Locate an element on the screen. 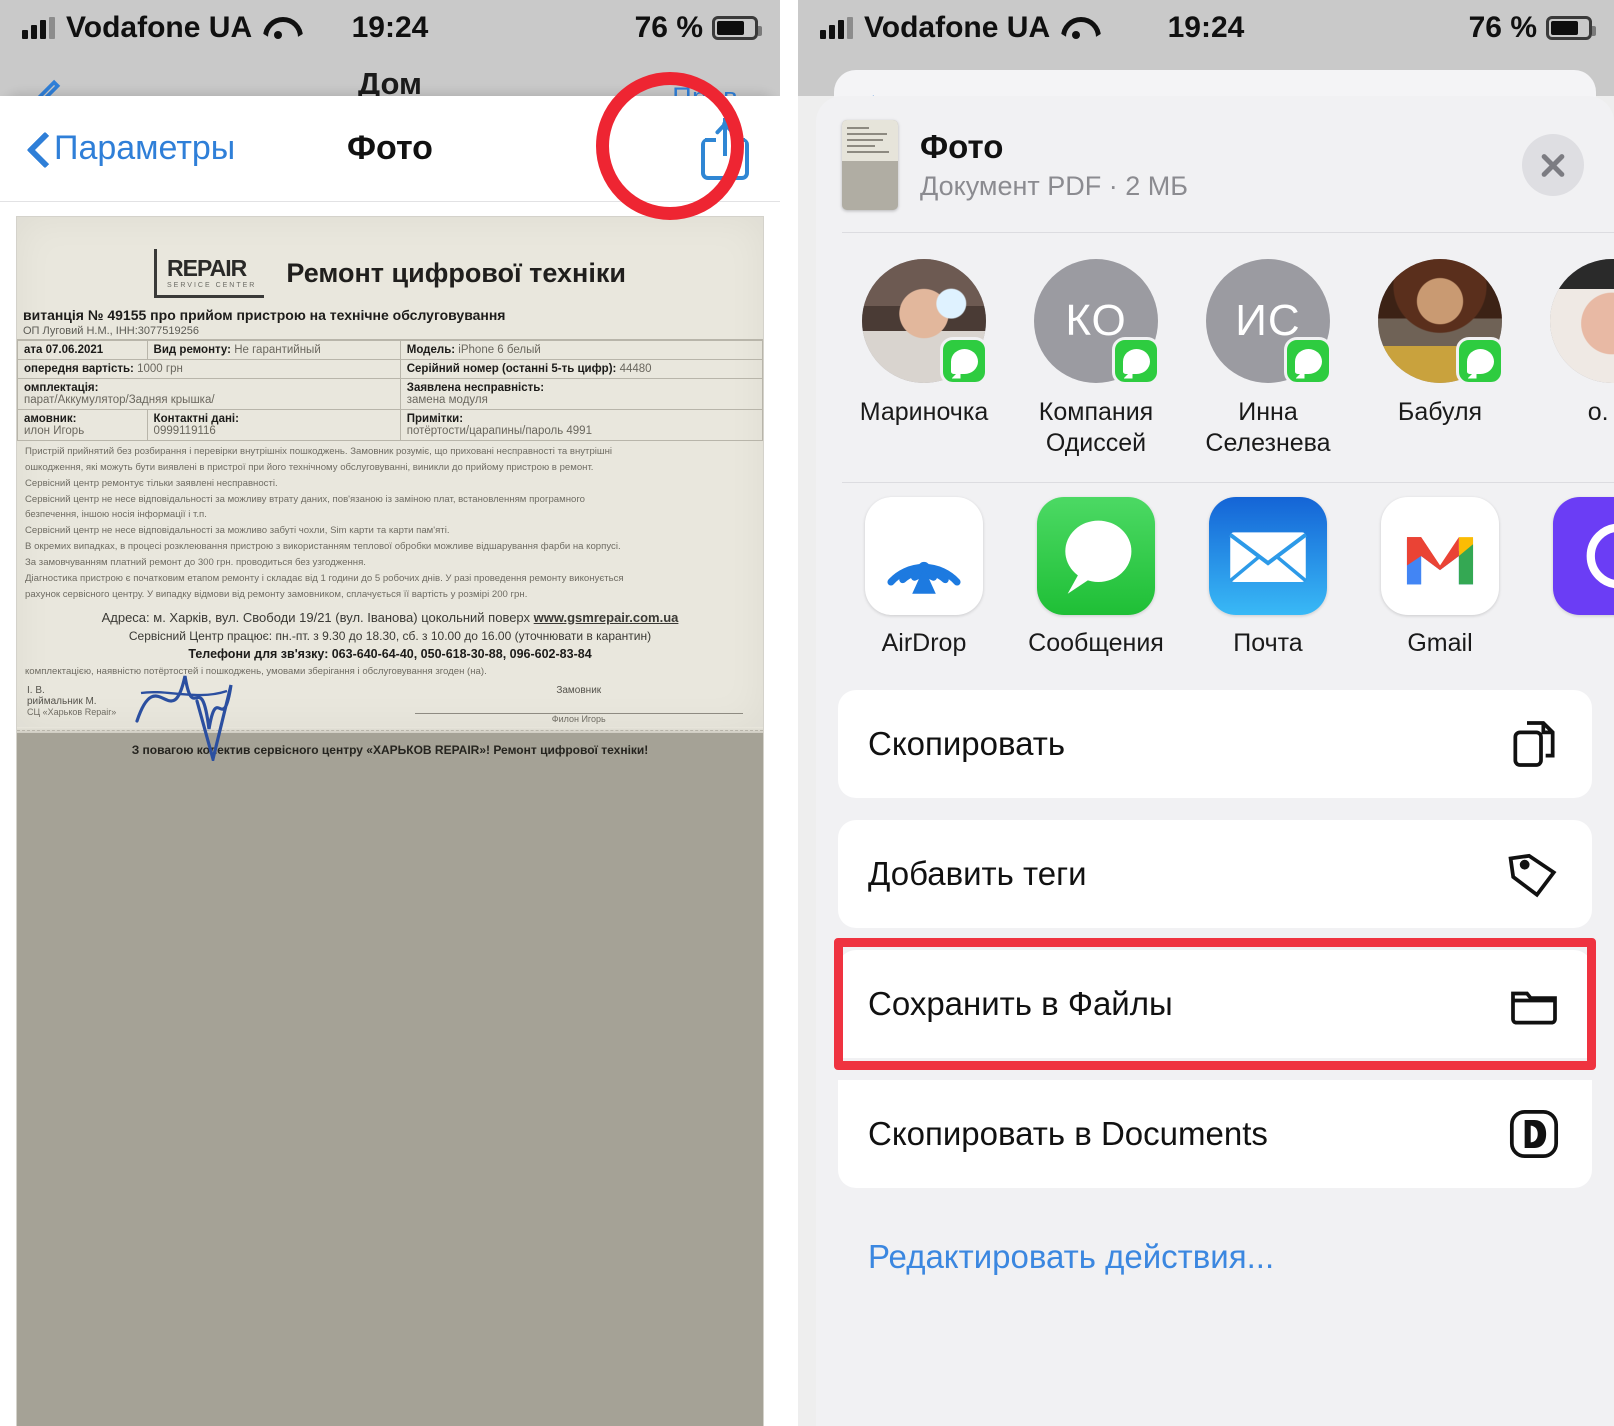 This screenshot has width=1614, height=1426. action-row-tags: Добавить теги is located at coordinates (1215, 874).